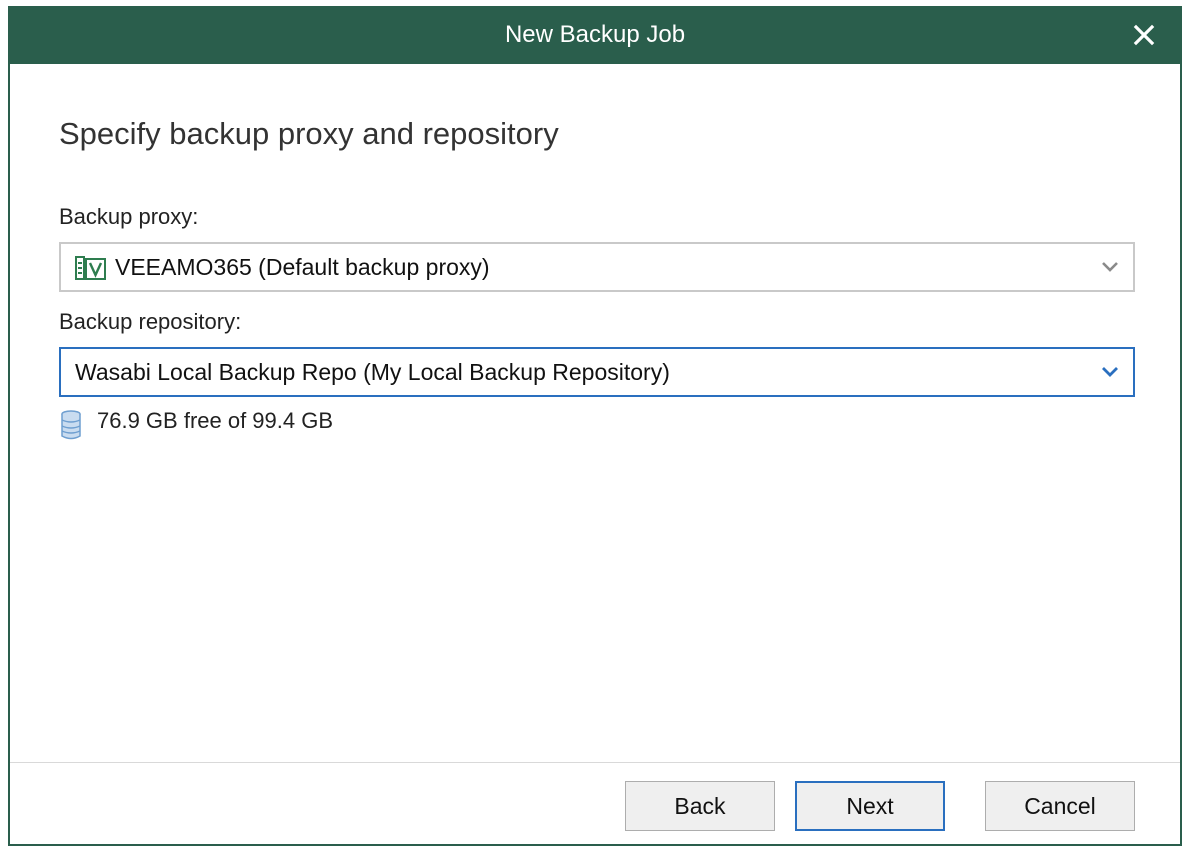  Describe the element at coordinates (150, 321) in the screenshot. I see `backup-repository-label: Backup repository:` at that location.